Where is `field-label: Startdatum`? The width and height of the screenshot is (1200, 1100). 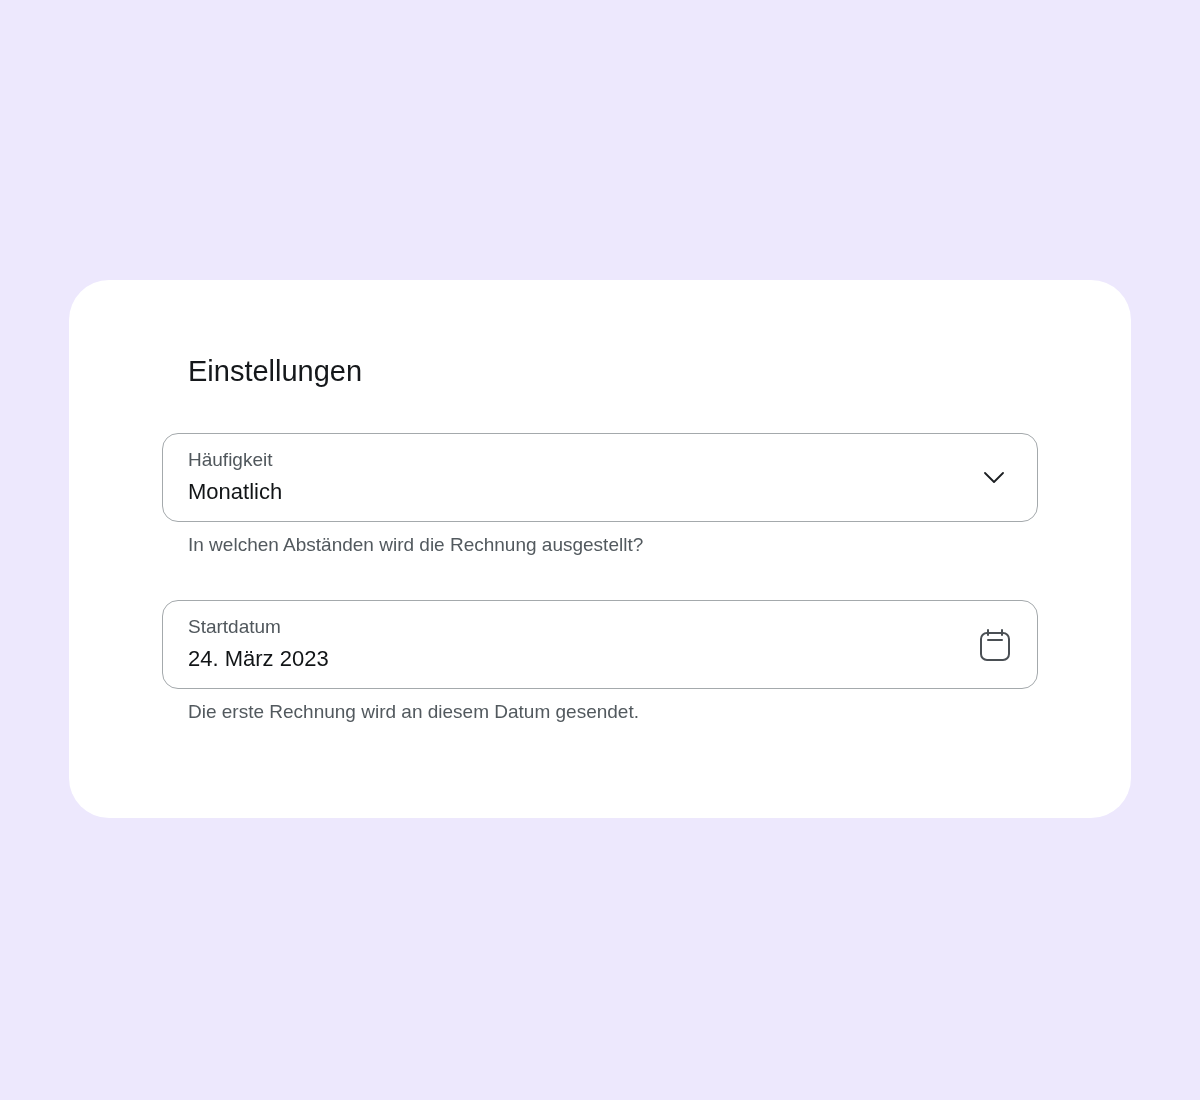 field-label: Startdatum is located at coordinates (234, 626).